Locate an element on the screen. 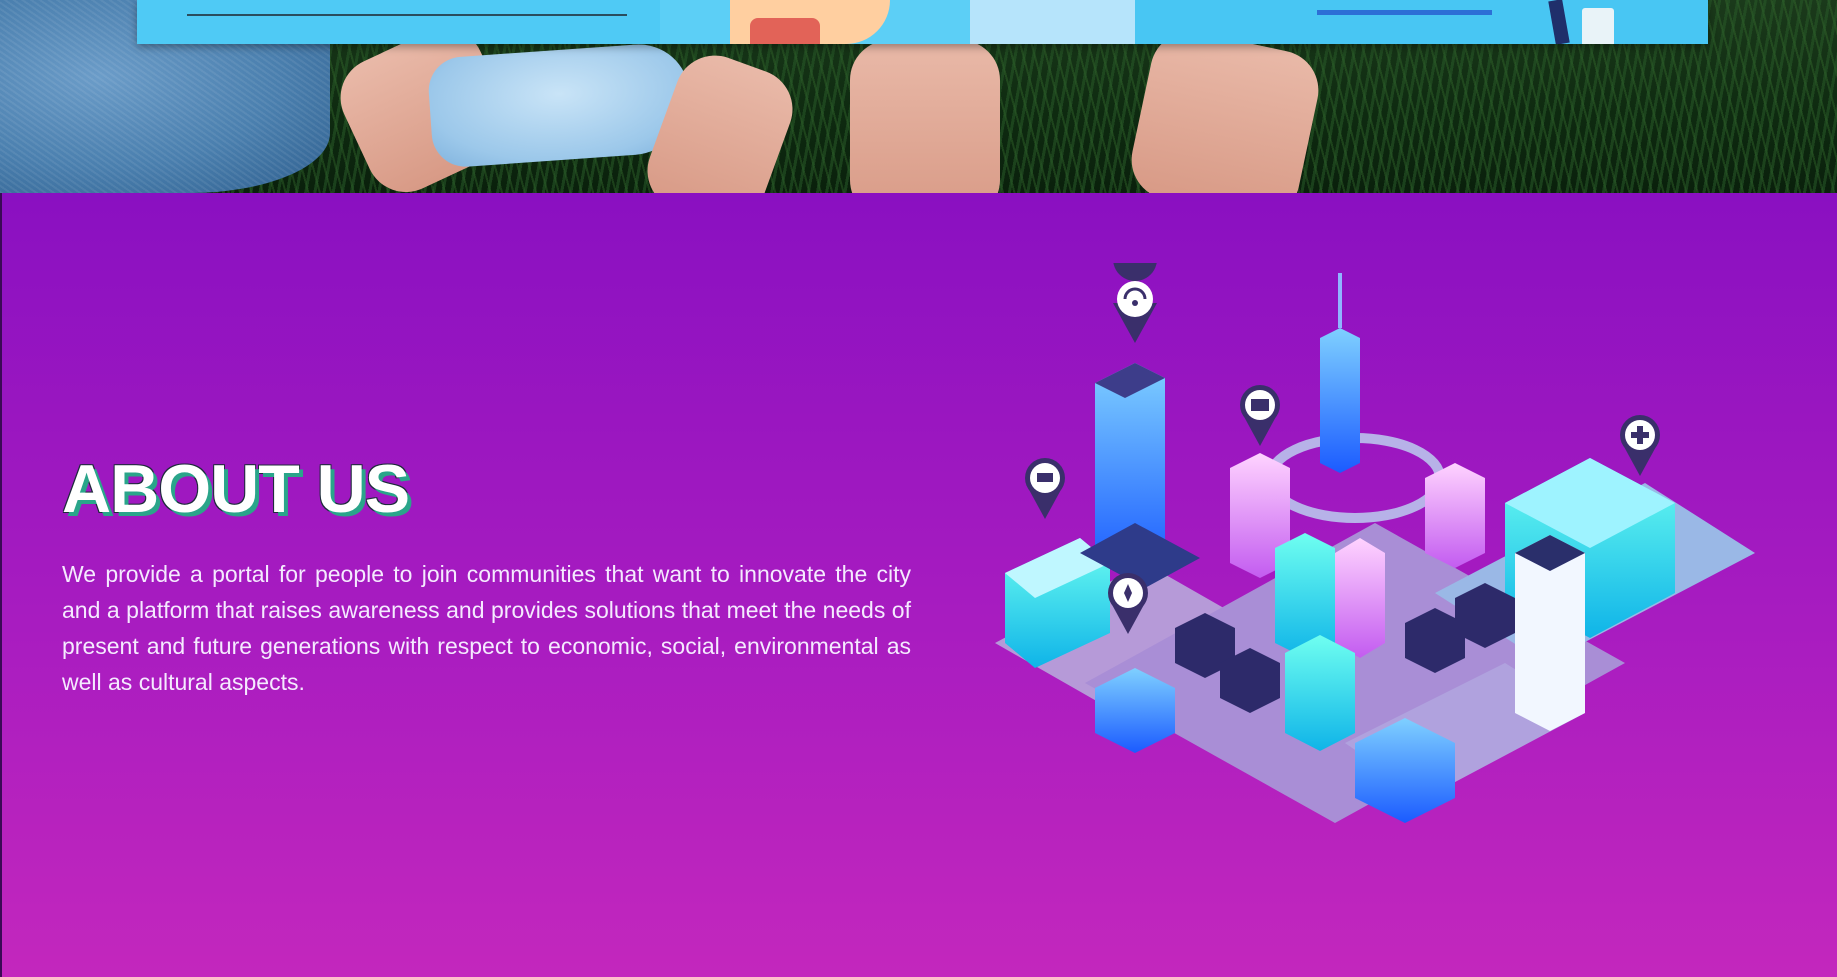  bank-pin-icon is located at coordinates (1260, 415).